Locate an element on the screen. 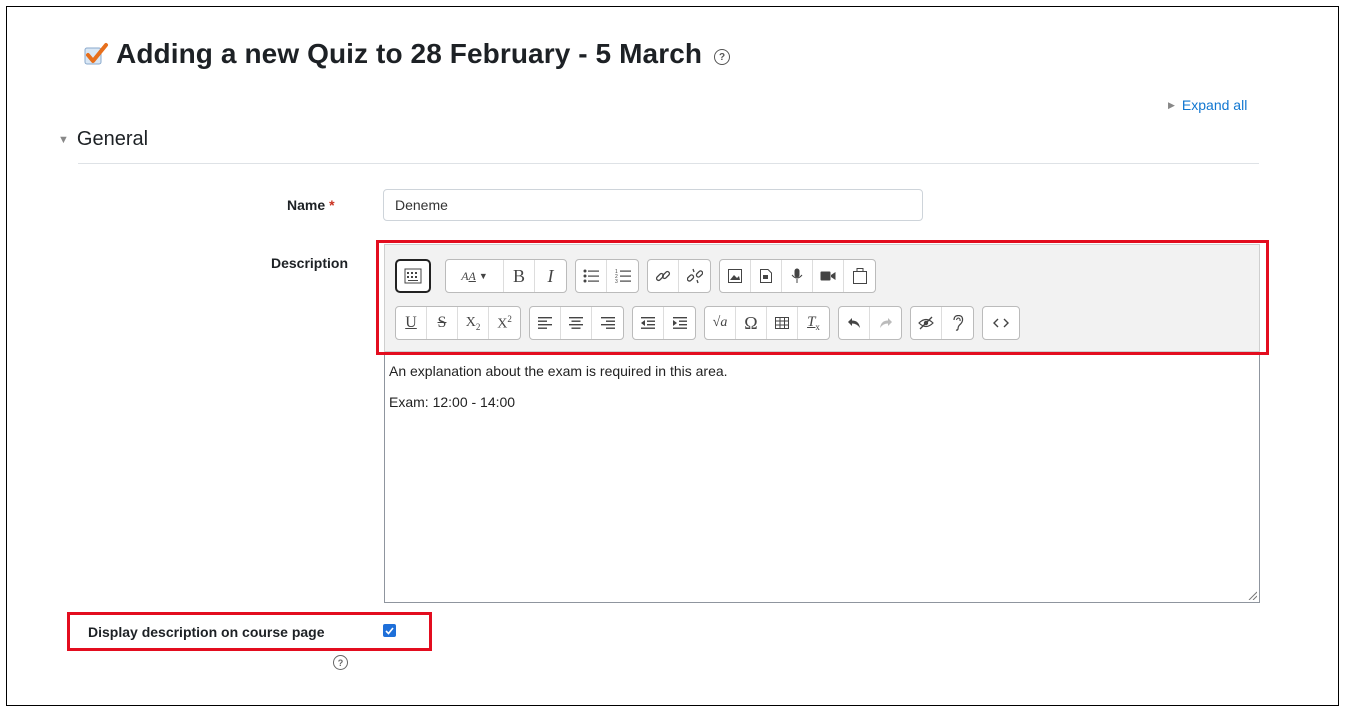  expand-triangle-icon: ▶ is located at coordinates (1171, 104).